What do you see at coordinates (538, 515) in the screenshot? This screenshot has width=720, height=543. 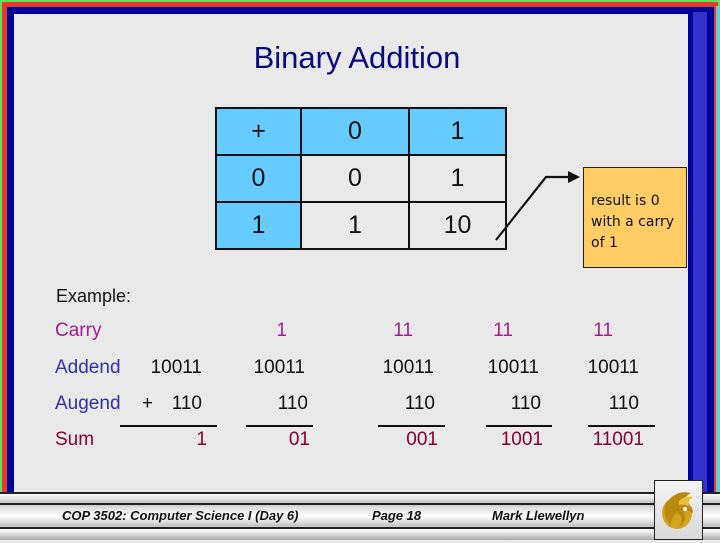 I see `footer-author: Mark Llewellyn` at bounding box center [538, 515].